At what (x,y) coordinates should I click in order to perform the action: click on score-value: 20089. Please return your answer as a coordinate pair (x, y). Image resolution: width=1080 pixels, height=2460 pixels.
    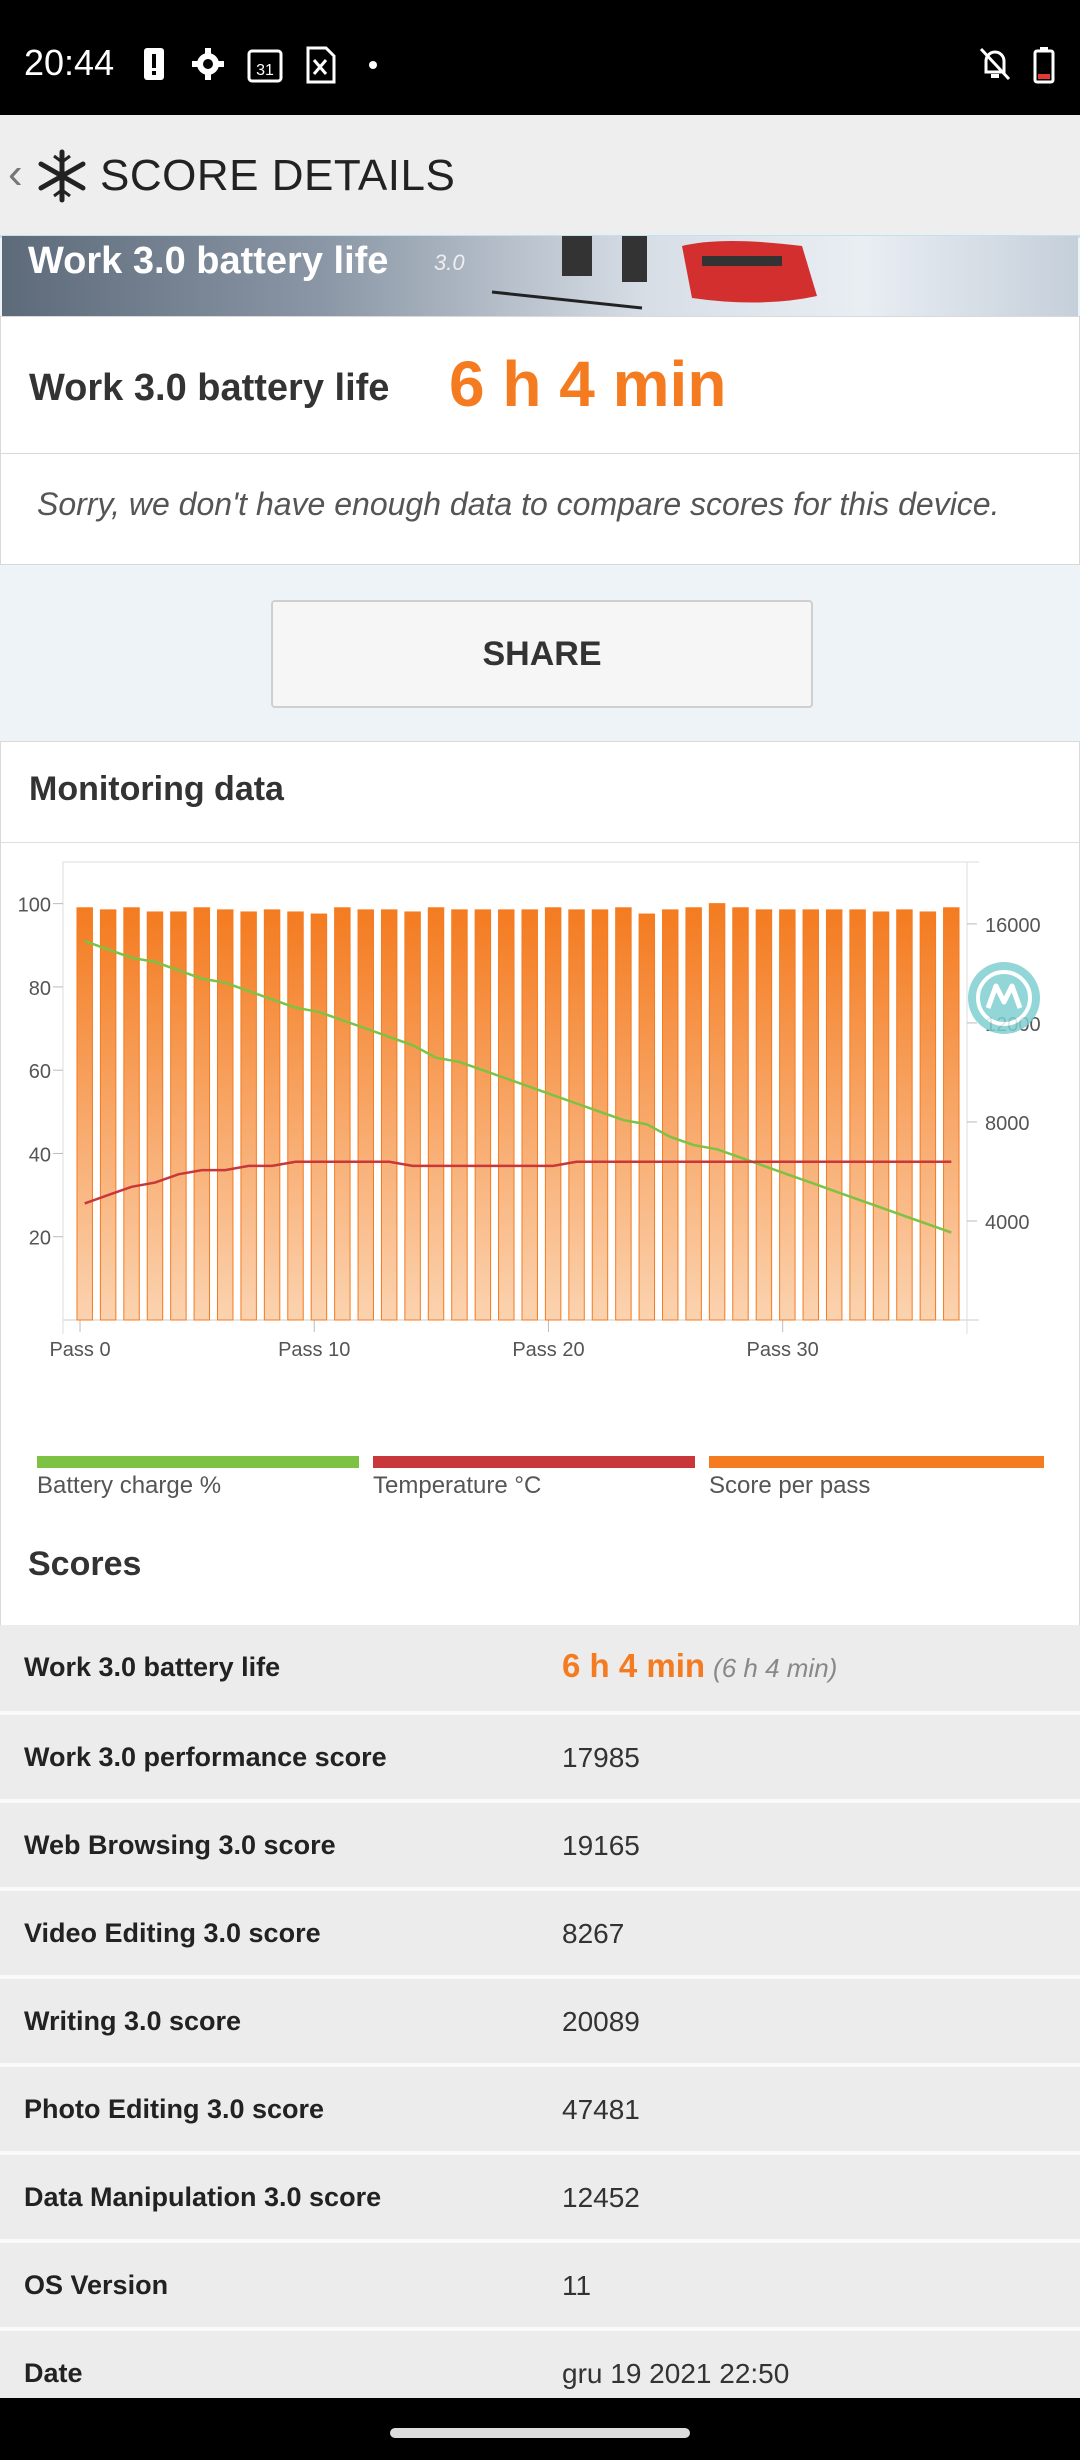
    Looking at the image, I should click on (601, 2021).